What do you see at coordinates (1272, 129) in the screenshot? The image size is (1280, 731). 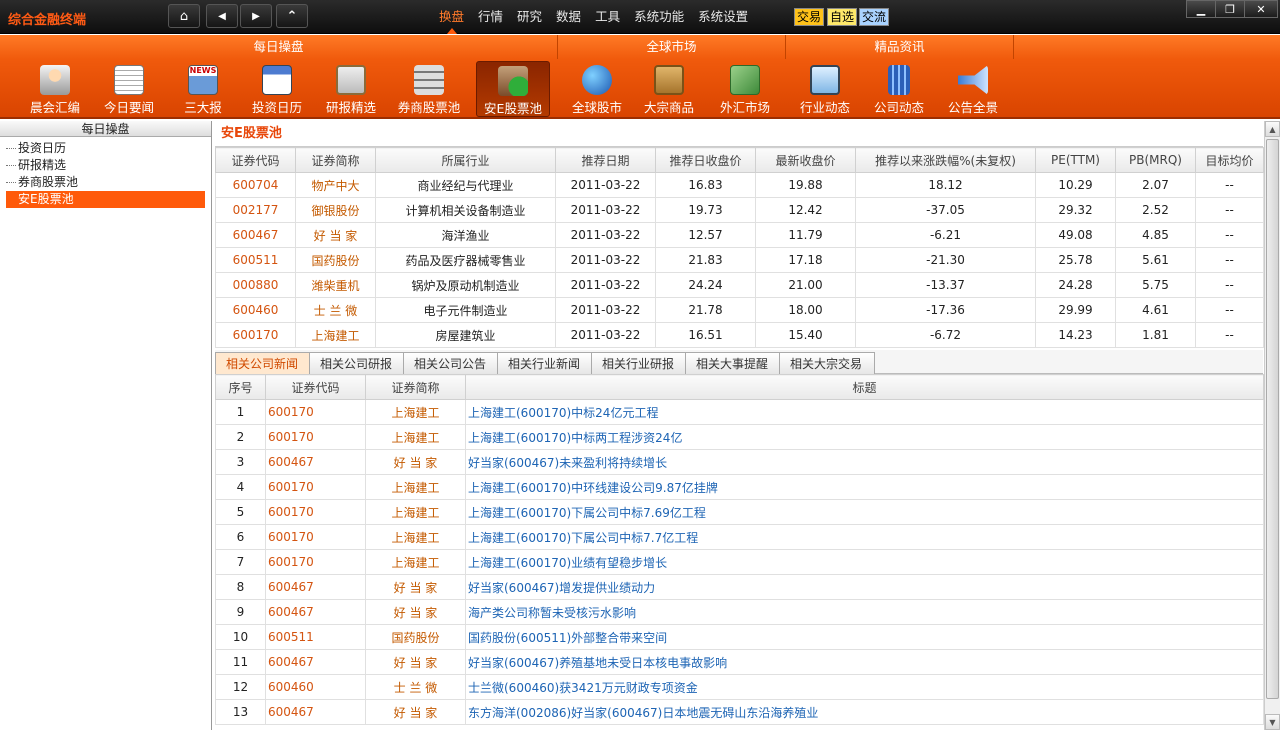 I see `scroll-up-arrow-icon: ▲` at bounding box center [1272, 129].